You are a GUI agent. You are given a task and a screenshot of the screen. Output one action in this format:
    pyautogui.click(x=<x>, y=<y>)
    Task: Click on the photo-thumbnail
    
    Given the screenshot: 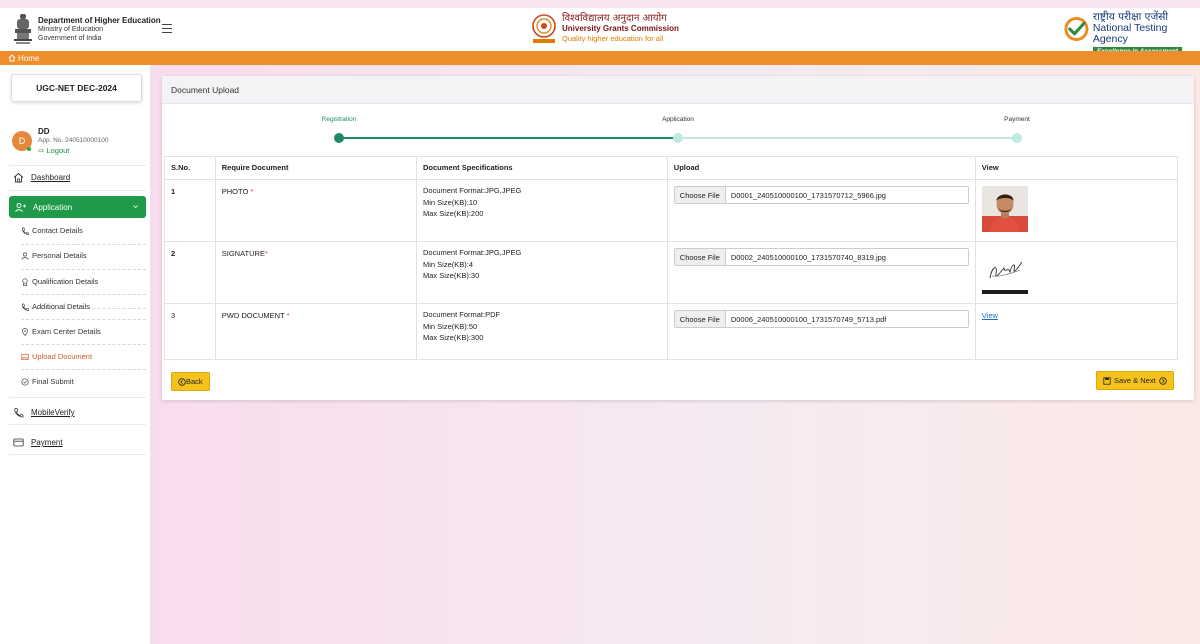 What is the action you would take?
    pyautogui.click(x=1004, y=209)
    